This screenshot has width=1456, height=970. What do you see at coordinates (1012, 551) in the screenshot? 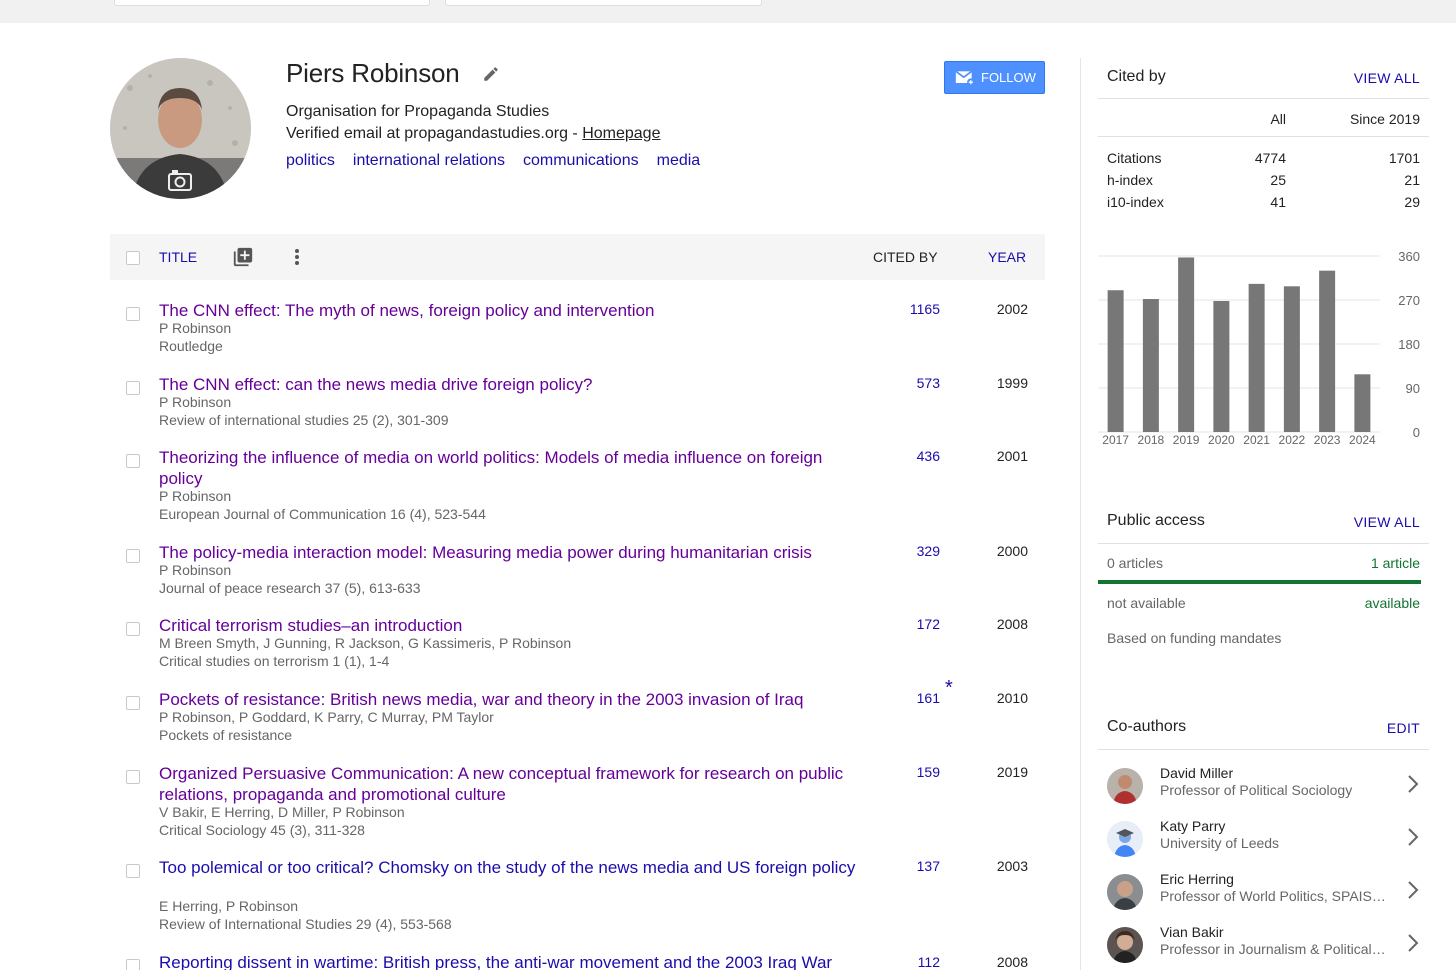
I see `article-year: 2000` at bounding box center [1012, 551].